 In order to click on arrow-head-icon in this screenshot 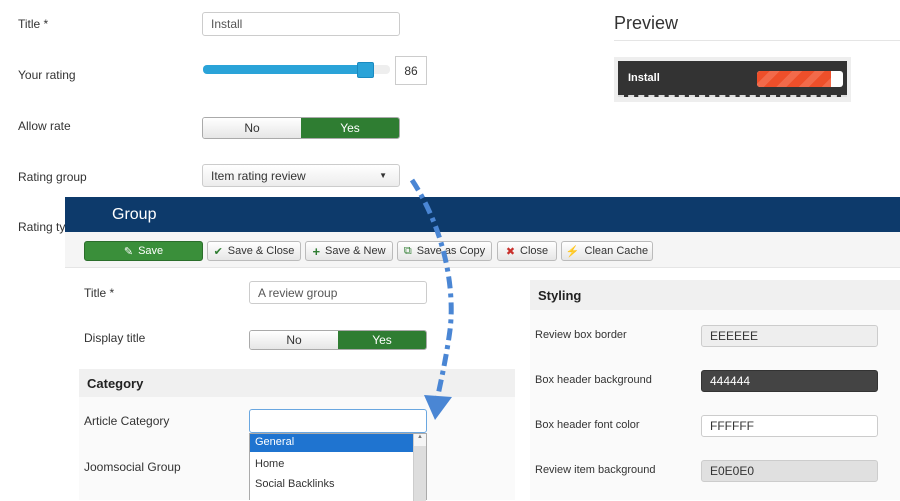, I will do `click(438, 407)`.